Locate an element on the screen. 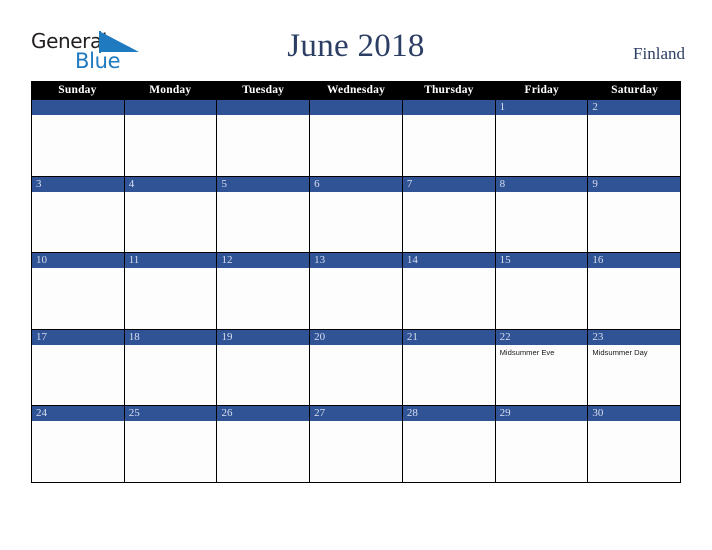 This screenshot has width=712, height=550. day-events: Midsummer Eve is located at coordinates (542, 375).